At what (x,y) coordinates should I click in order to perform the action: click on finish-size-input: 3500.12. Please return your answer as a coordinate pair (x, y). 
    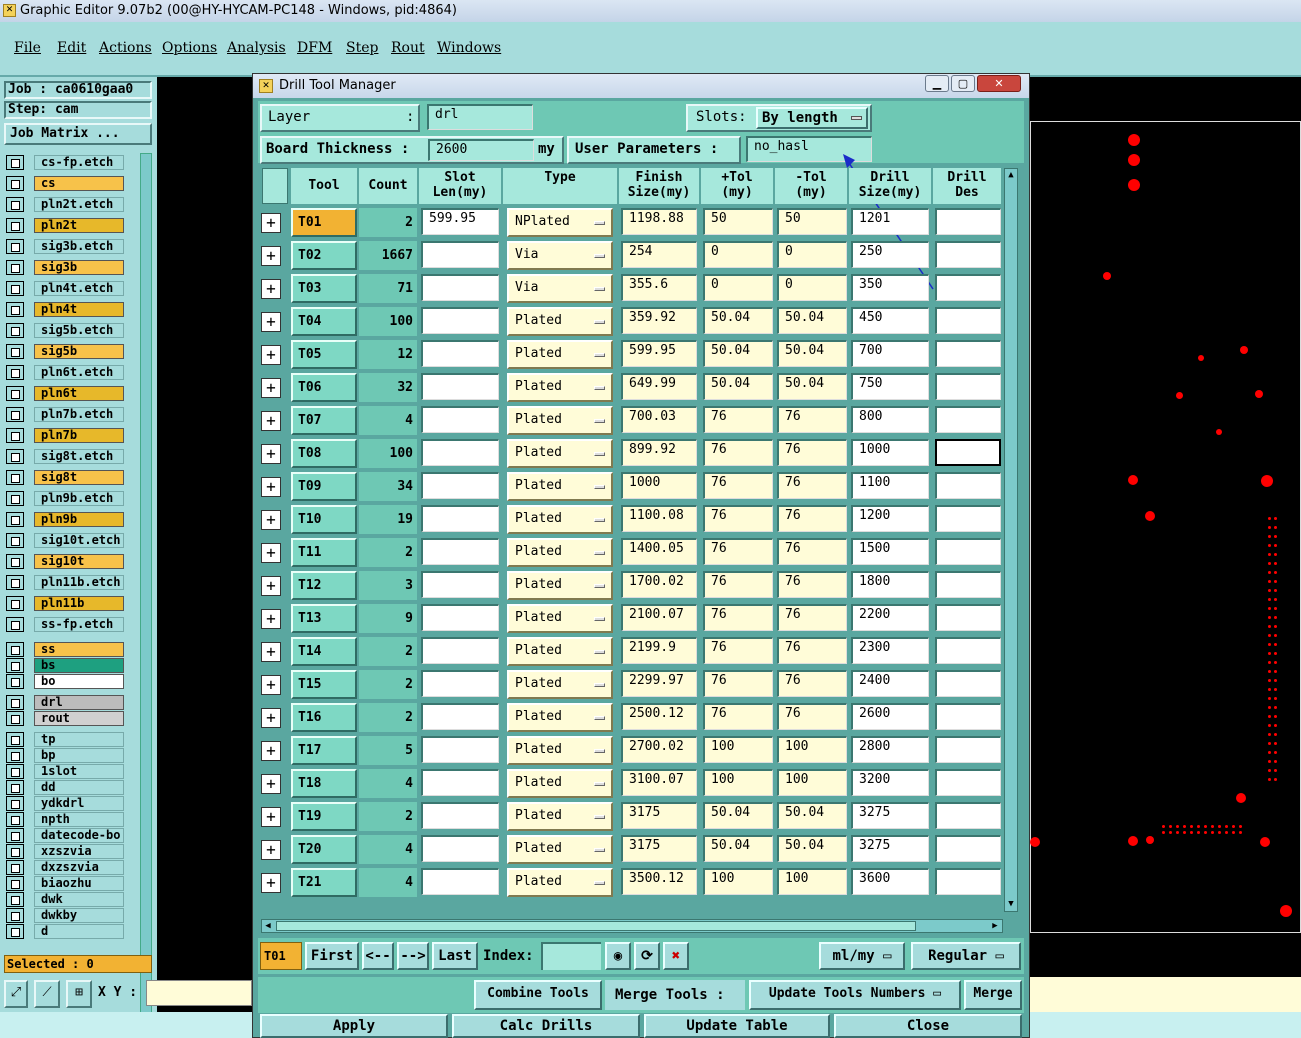
    Looking at the image, I should click on (659, 881).